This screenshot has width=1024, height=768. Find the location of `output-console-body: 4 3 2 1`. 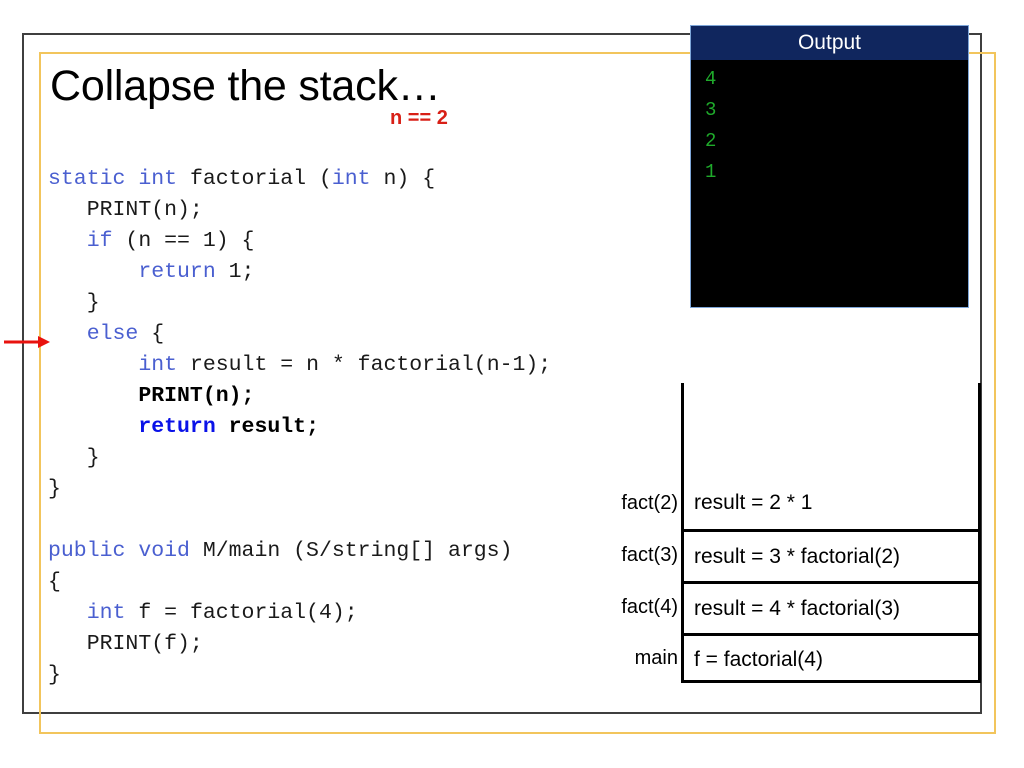

output-console-body: 4 3 2 1 is located at coordinates (829, 124).